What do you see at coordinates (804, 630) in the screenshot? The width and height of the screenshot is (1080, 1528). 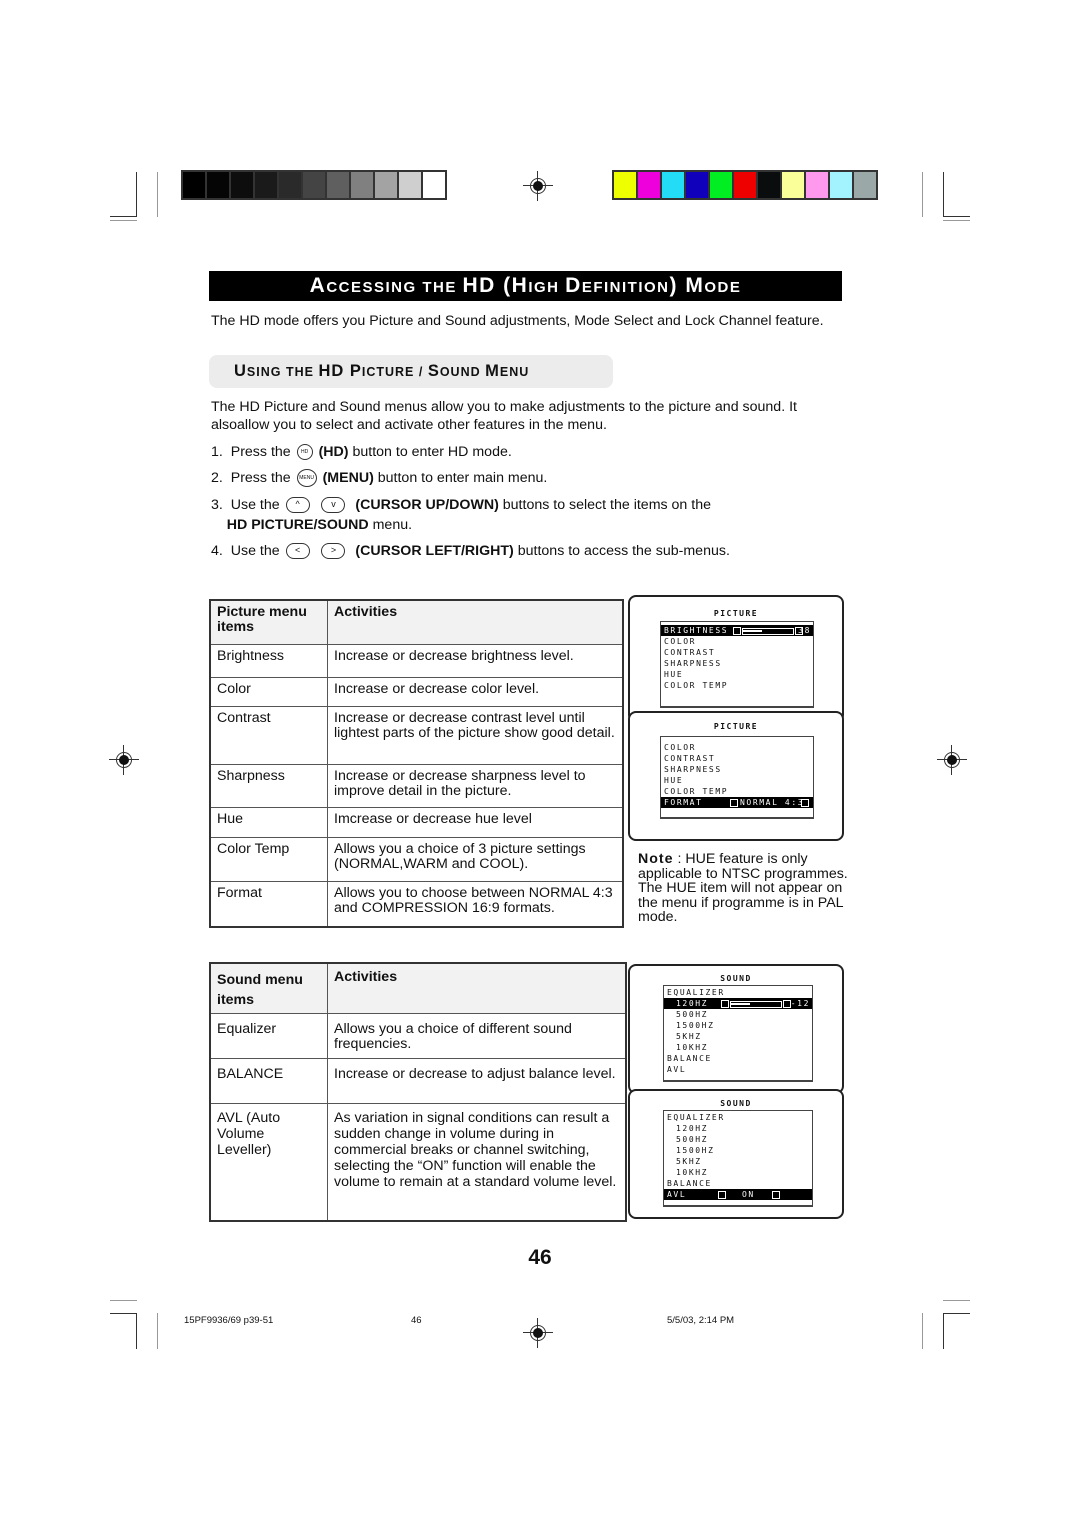 I see `osd-value: 38` at bounding box center [804, 630].